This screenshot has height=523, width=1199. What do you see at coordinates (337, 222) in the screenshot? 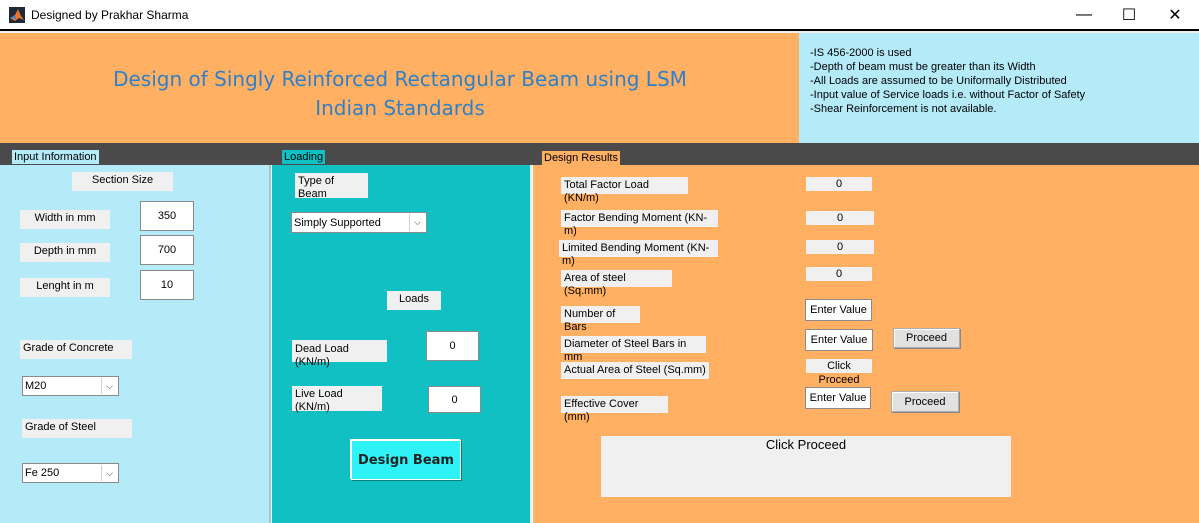
I see `type-of-beam-value: Simply Supported` at bounding box center [337, 222].